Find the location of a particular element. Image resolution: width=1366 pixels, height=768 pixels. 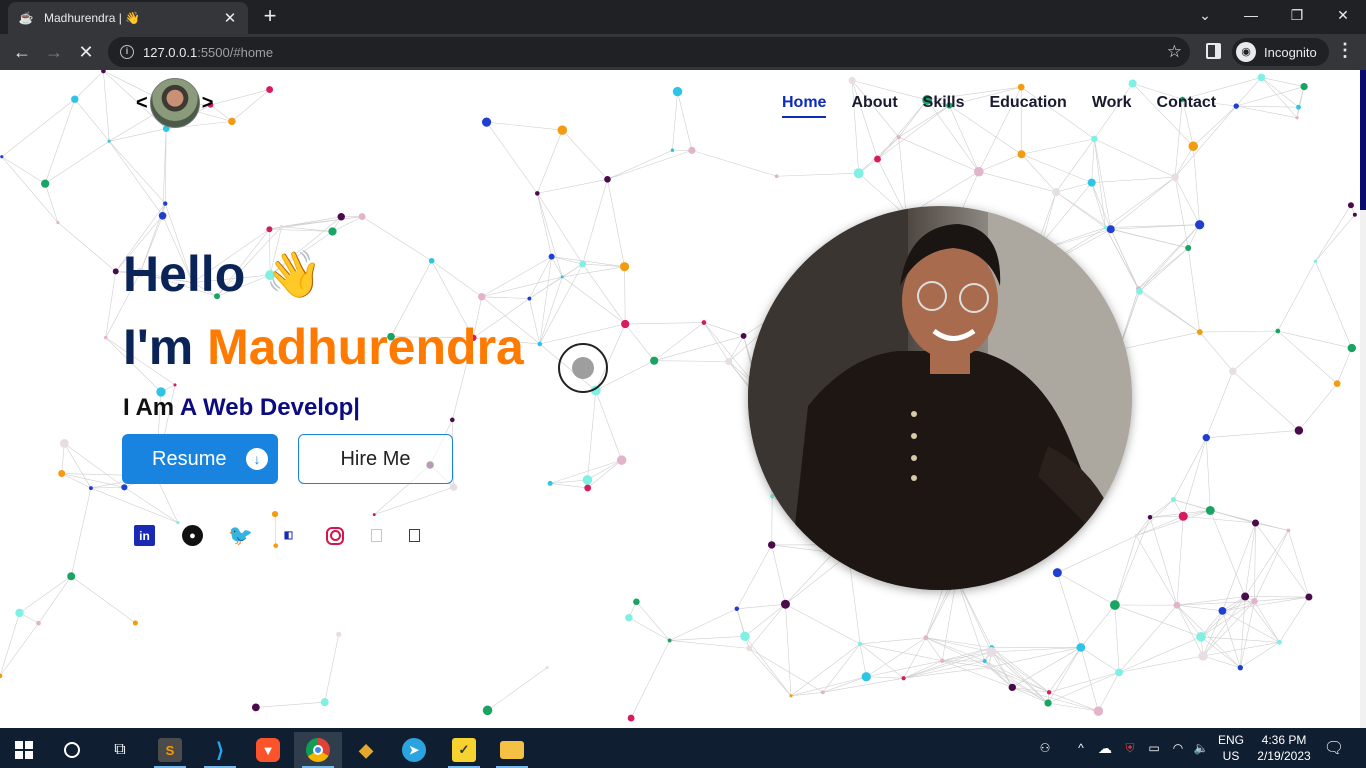

site-logo: < > is located at coordinates (174, 103).